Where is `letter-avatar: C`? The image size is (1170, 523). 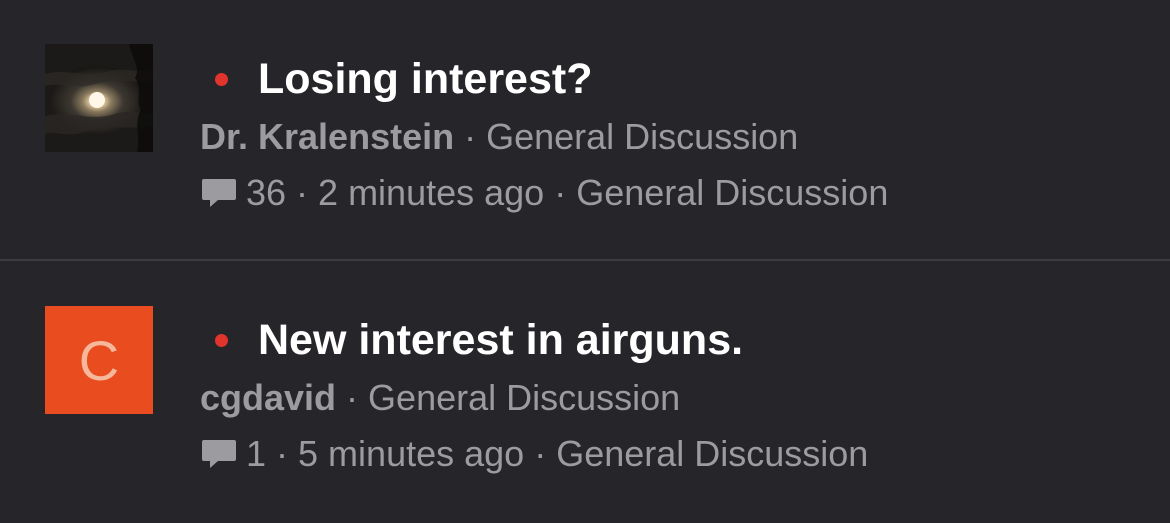 letter-avatar: C is located at coordinates (99, 360).